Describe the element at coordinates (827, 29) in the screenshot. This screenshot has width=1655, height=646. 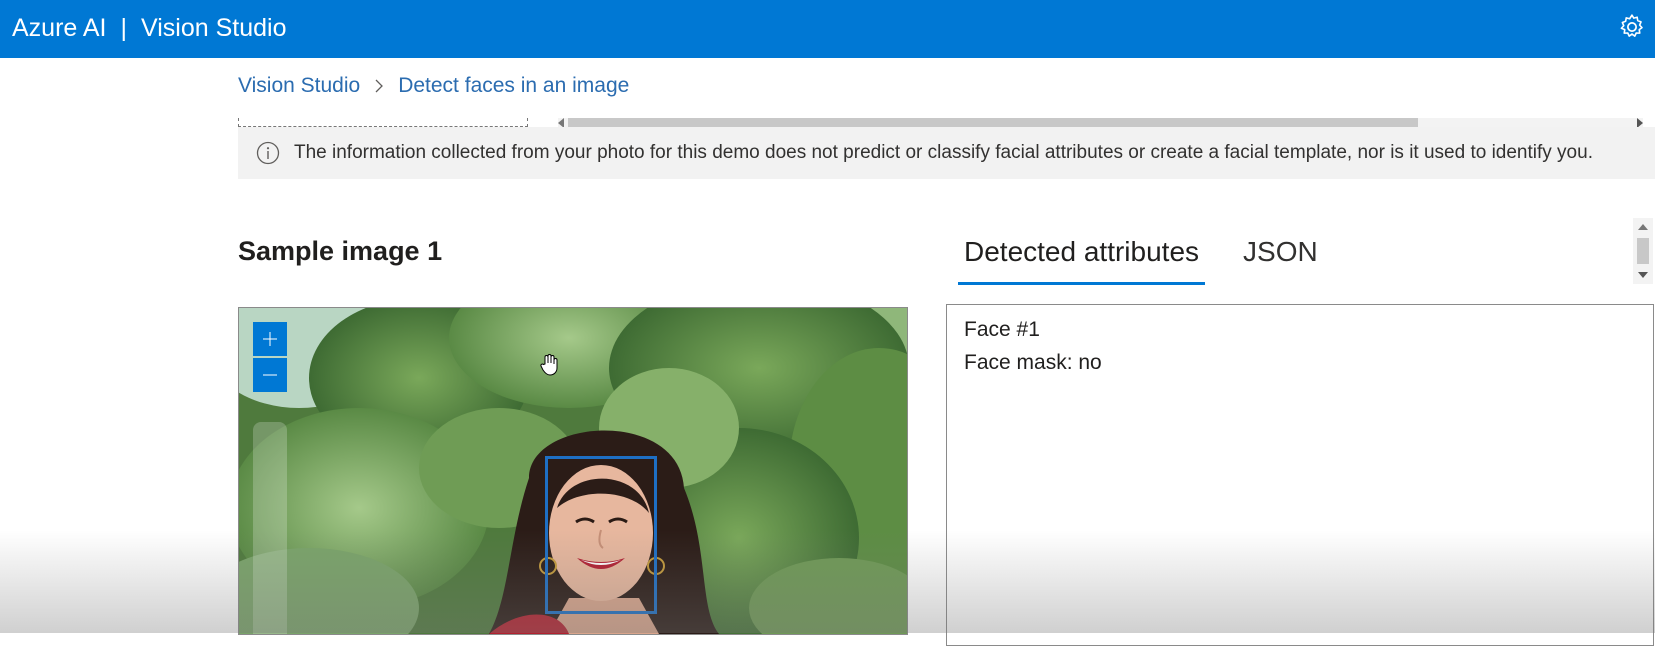
I see `top-bar: Azure AI | Vision Studio` at that location.